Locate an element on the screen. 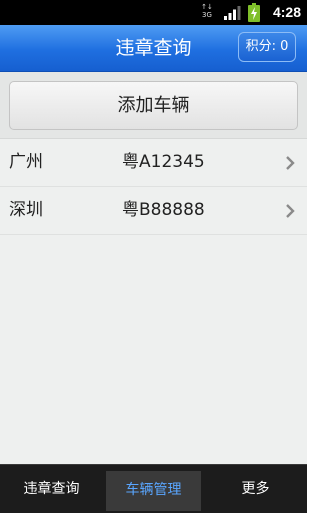  vehicle-plate: 粤A12345 is located at coordinates (163, 162).